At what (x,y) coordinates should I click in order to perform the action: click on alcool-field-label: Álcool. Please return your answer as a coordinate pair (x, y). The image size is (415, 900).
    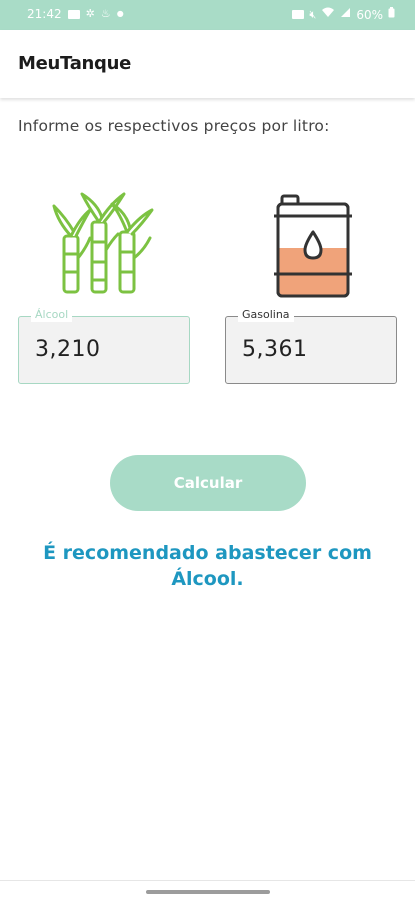
    Looking at the image, I should click on (52, 315).